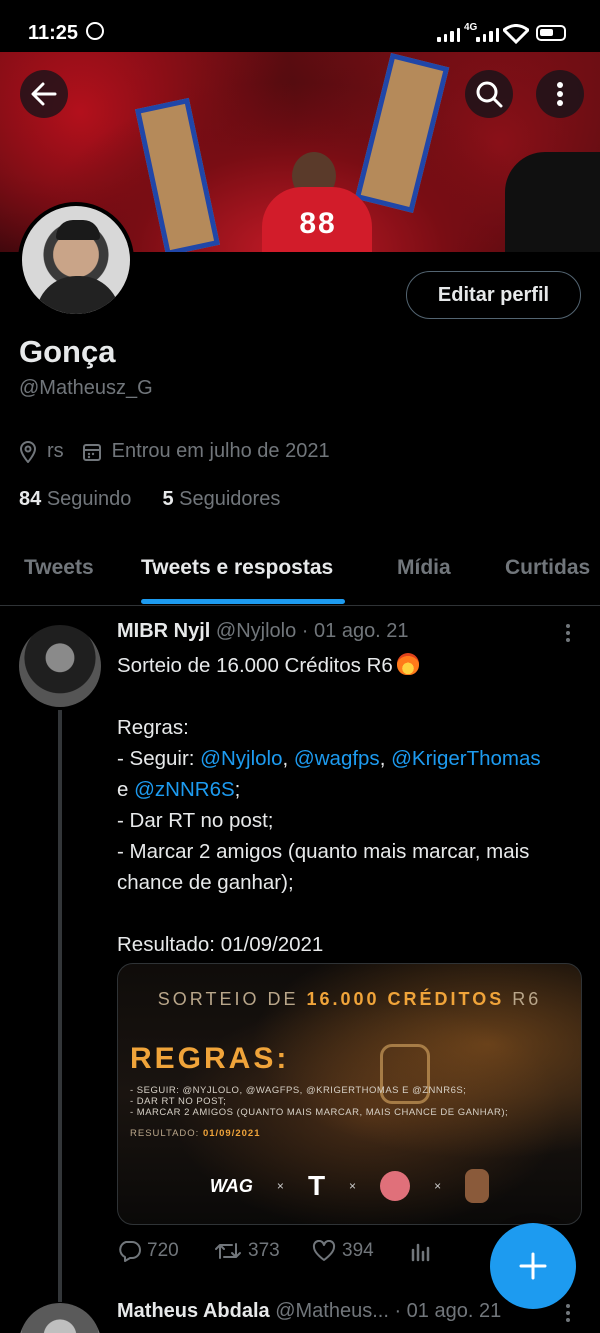 Image resolution: width=600 pixels, height=1333 pixels. What do you see at coordinates (126, 789) in the screenshot?
I see `tweet-e-word: e` at bounding box center [126, 789].